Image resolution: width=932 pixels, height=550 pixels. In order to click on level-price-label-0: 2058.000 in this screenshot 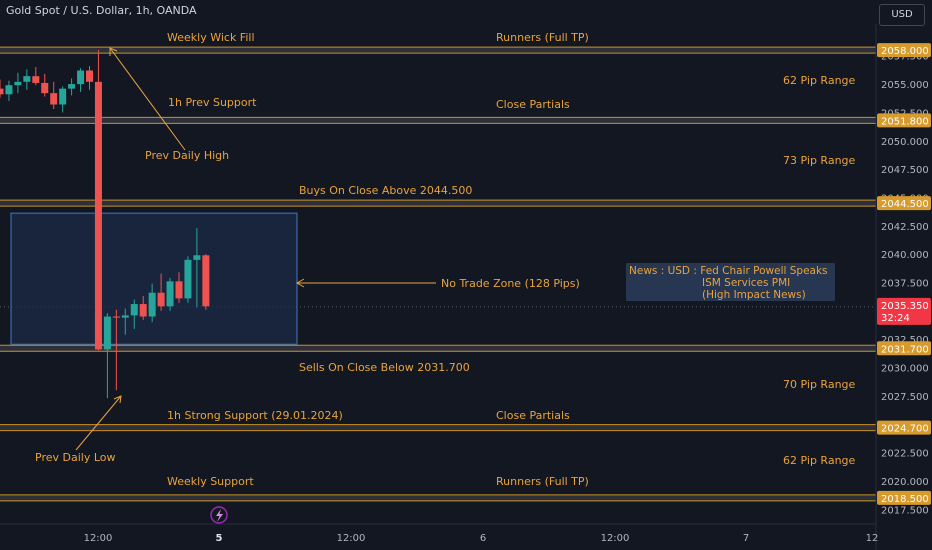, I will do `click(905, 51)`.